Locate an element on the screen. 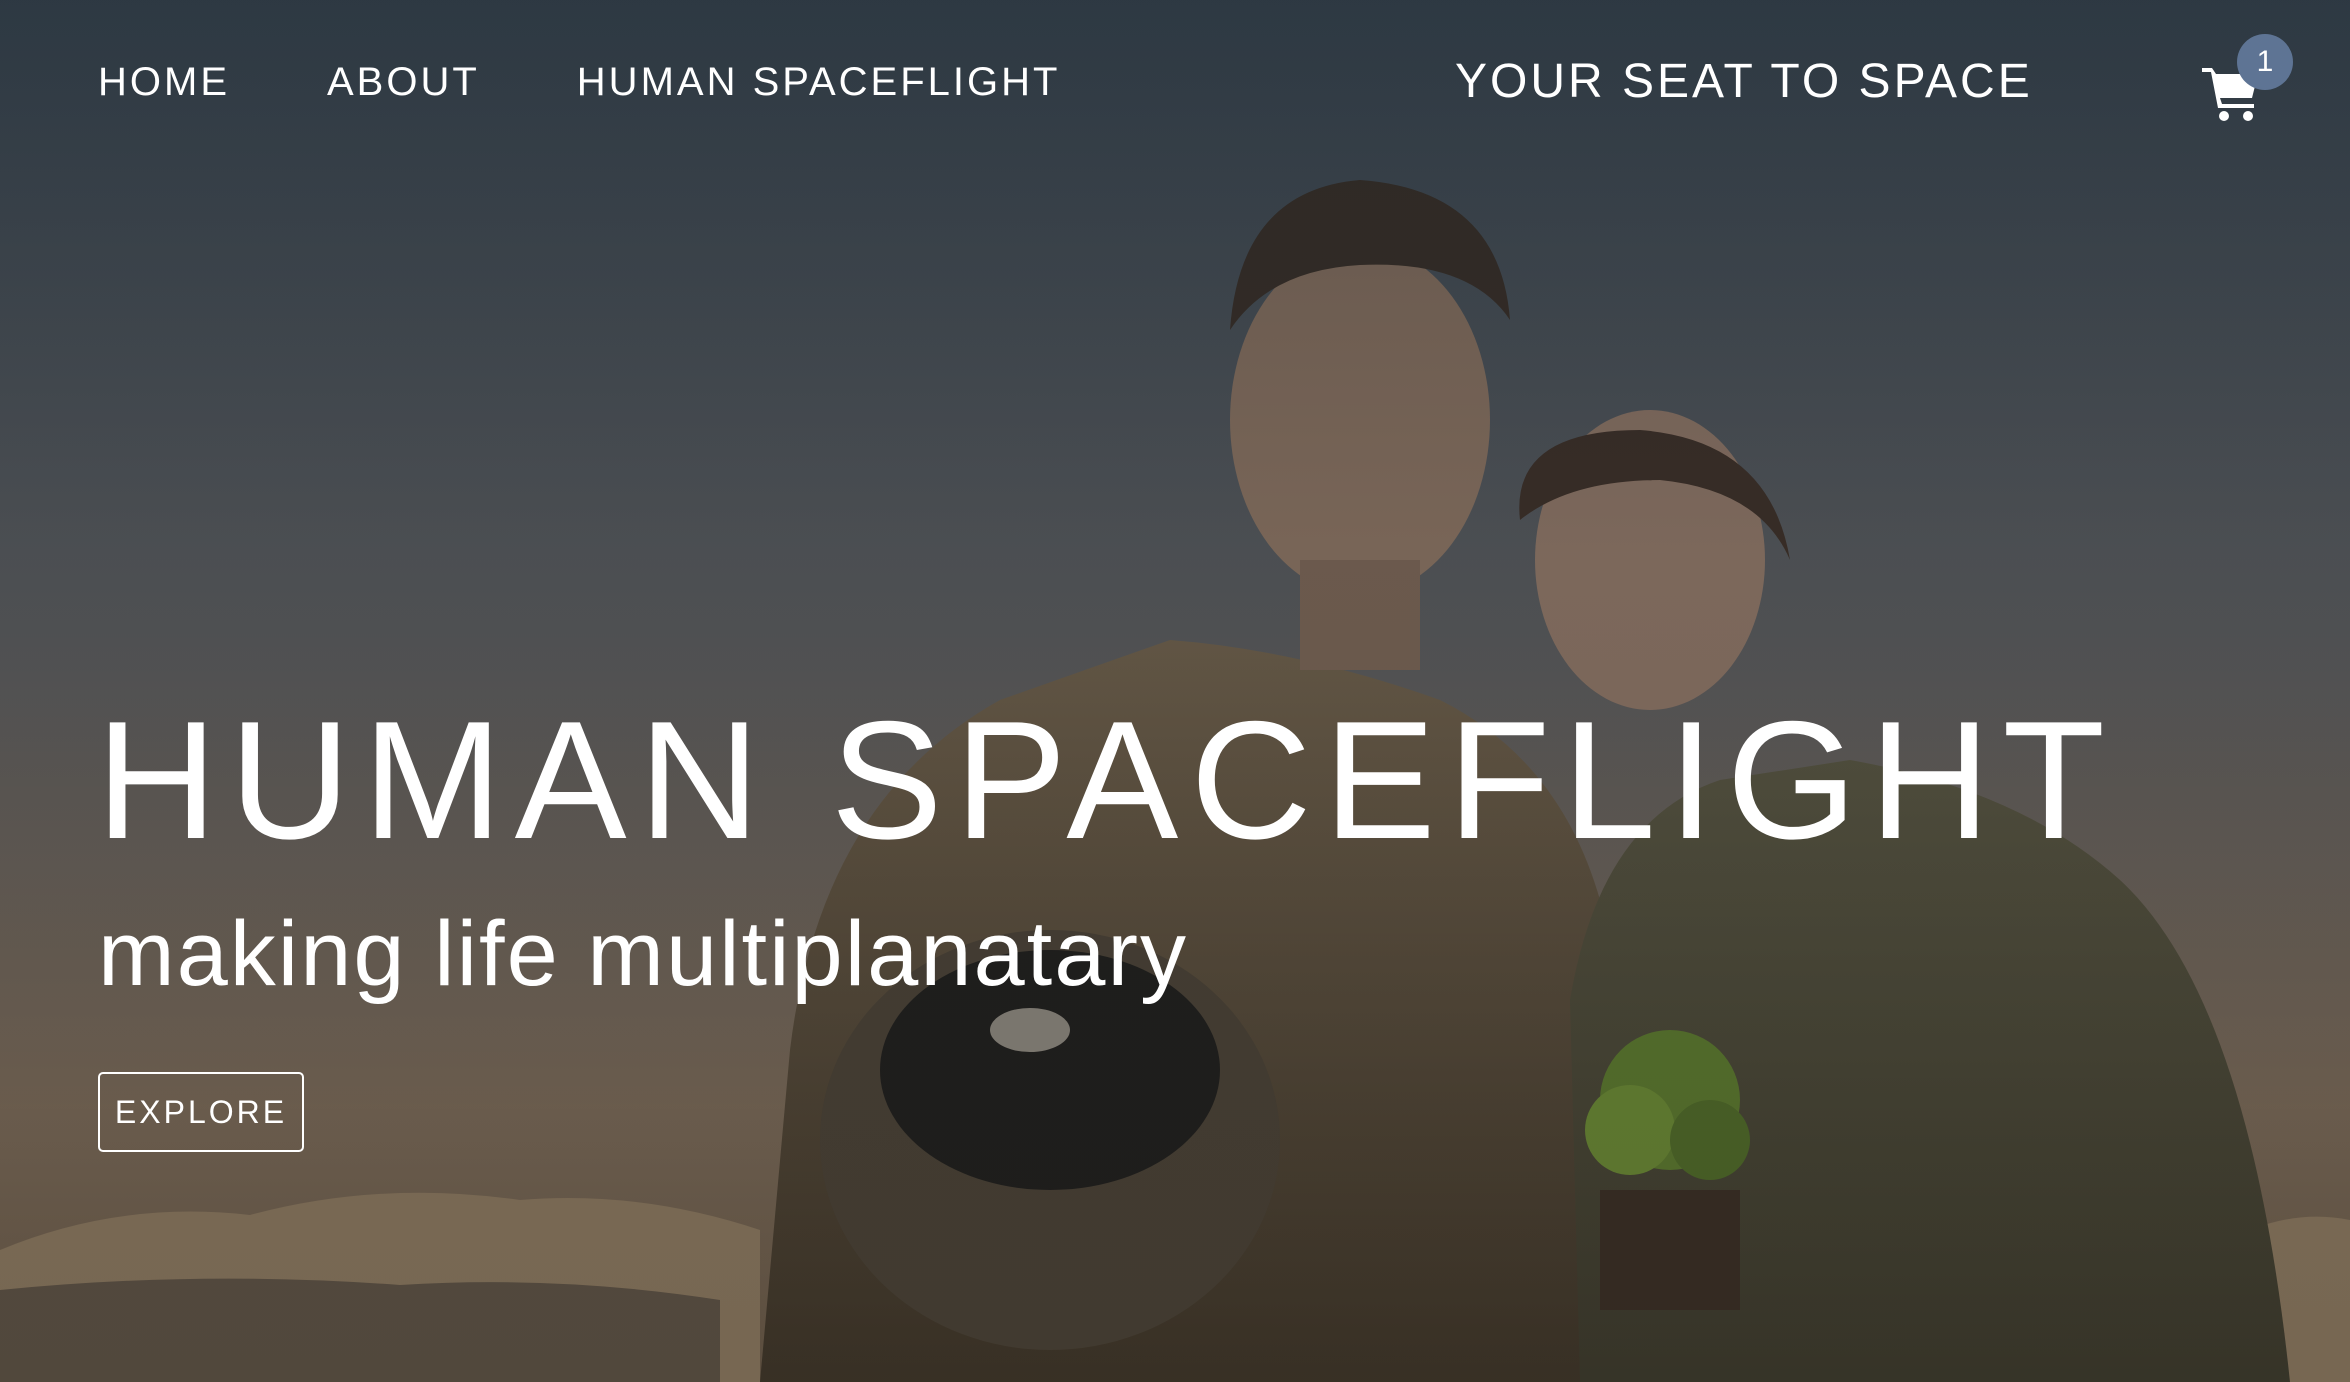 The width and height of the screenshot is (2350, 1382). hero-subtitle: making life multiplanatary is located at coordinates (643, 954).